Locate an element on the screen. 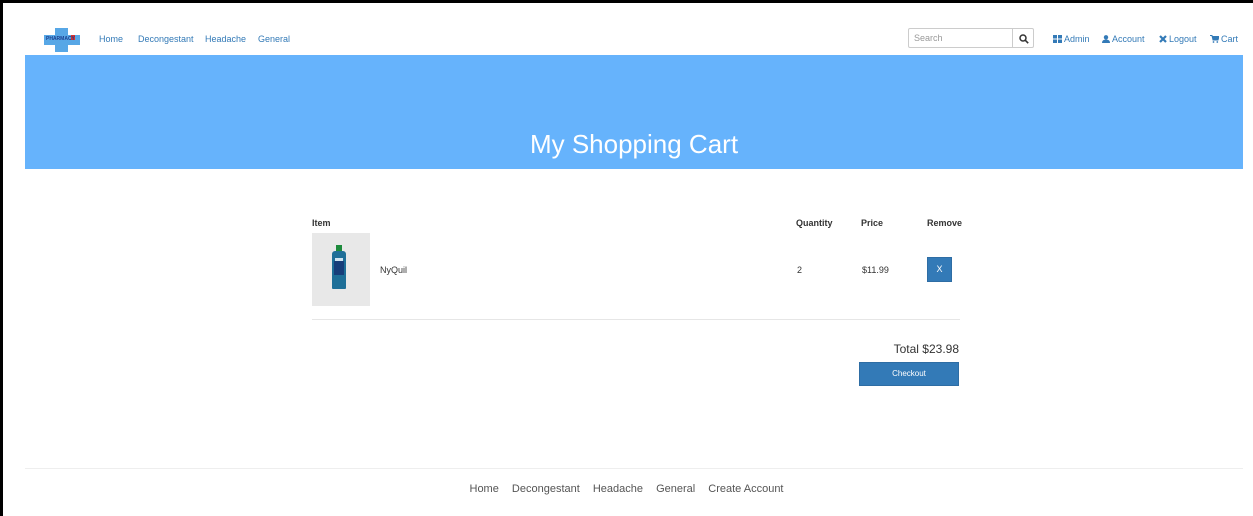 The height and width of the screenshot is (516, 1253). cart-total: Total $23.98 is located at coordinates (926, 349).